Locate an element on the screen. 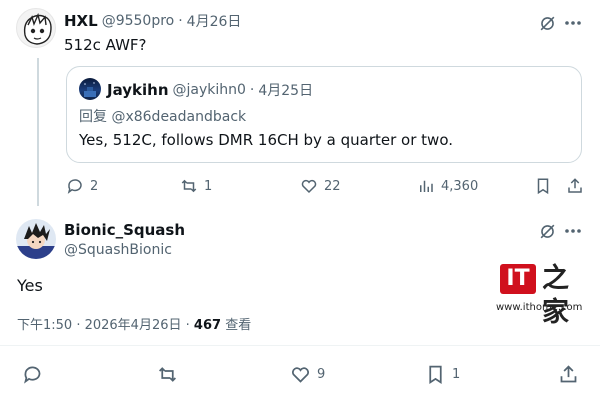 The height and width of the screenshot is (400, 600). ithome-watermark: IT 之家 www.ithome.com is located at coordinates (542, 295).